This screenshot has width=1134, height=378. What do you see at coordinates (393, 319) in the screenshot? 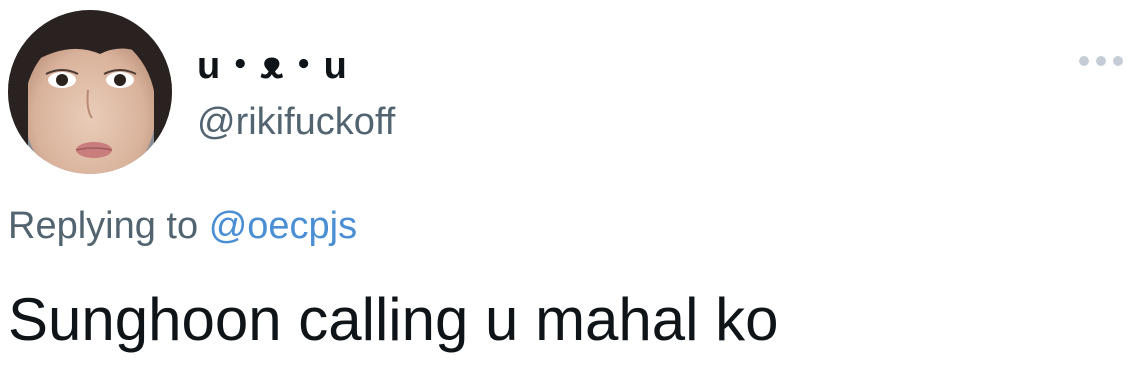
I see `tweet-text: Sunghoon calling u mahal ko` at bounding box center [393, 319].